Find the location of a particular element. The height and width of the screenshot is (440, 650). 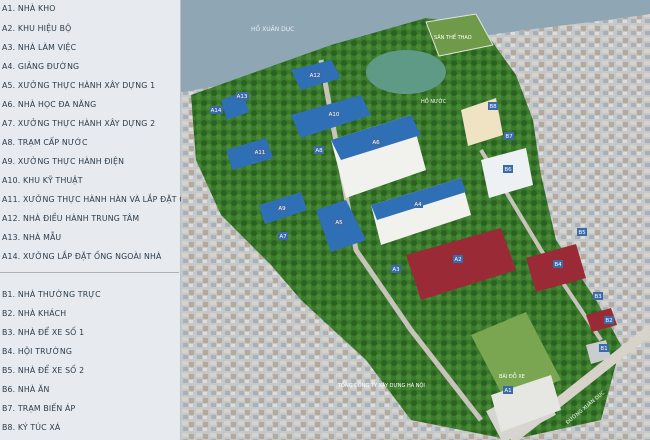

tag-b3: B3 is located at coordinates (598, 297).